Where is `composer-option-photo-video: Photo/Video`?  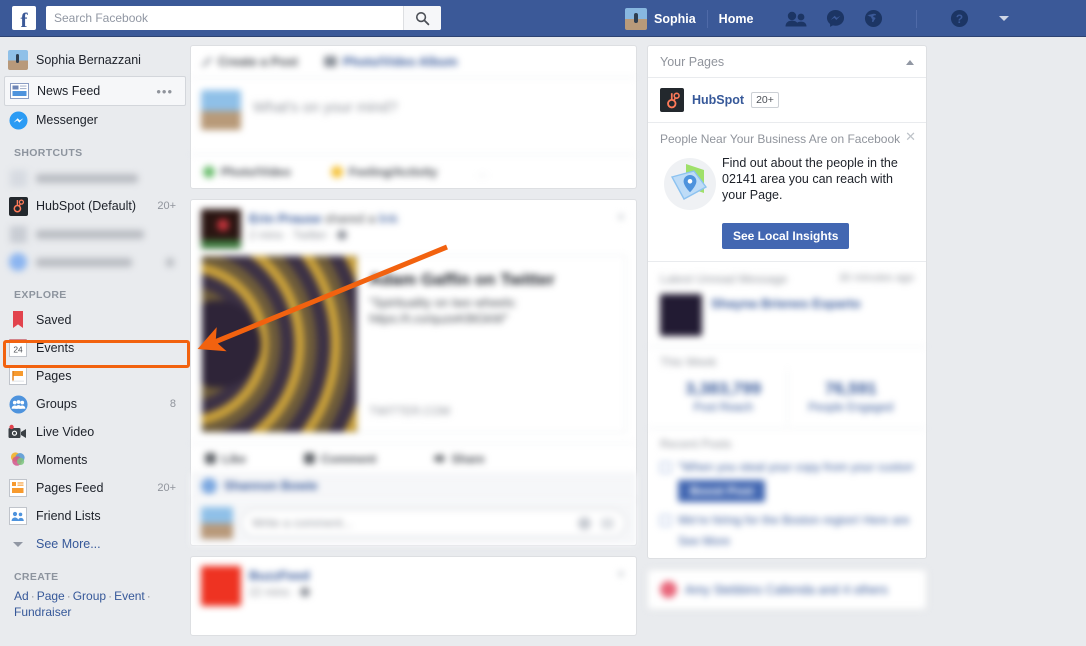
composer-option-photo-video: Photo/Video is located at coordinates (247, 172).